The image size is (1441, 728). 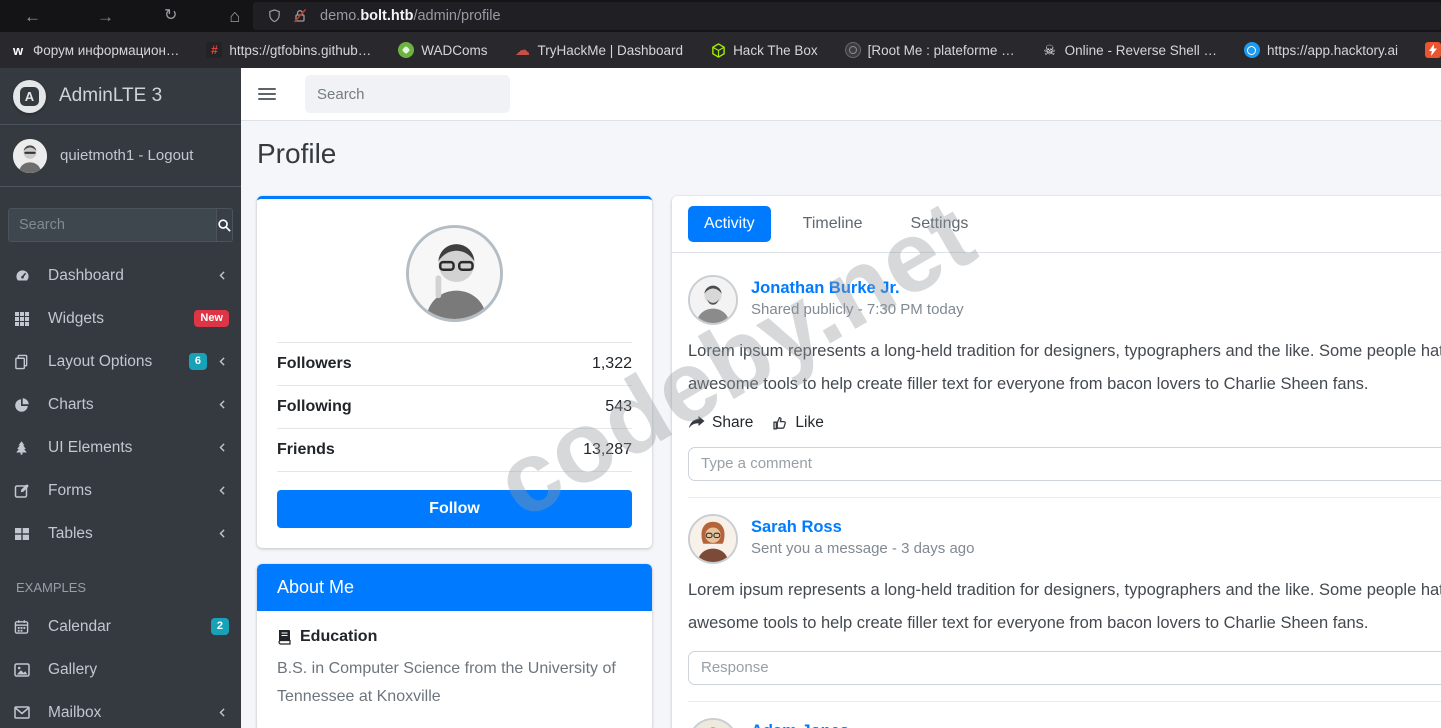 What do you see at coordinates (30, 155) in the screenshot?
I see `user-avatar` at bounding box center [30, 155].